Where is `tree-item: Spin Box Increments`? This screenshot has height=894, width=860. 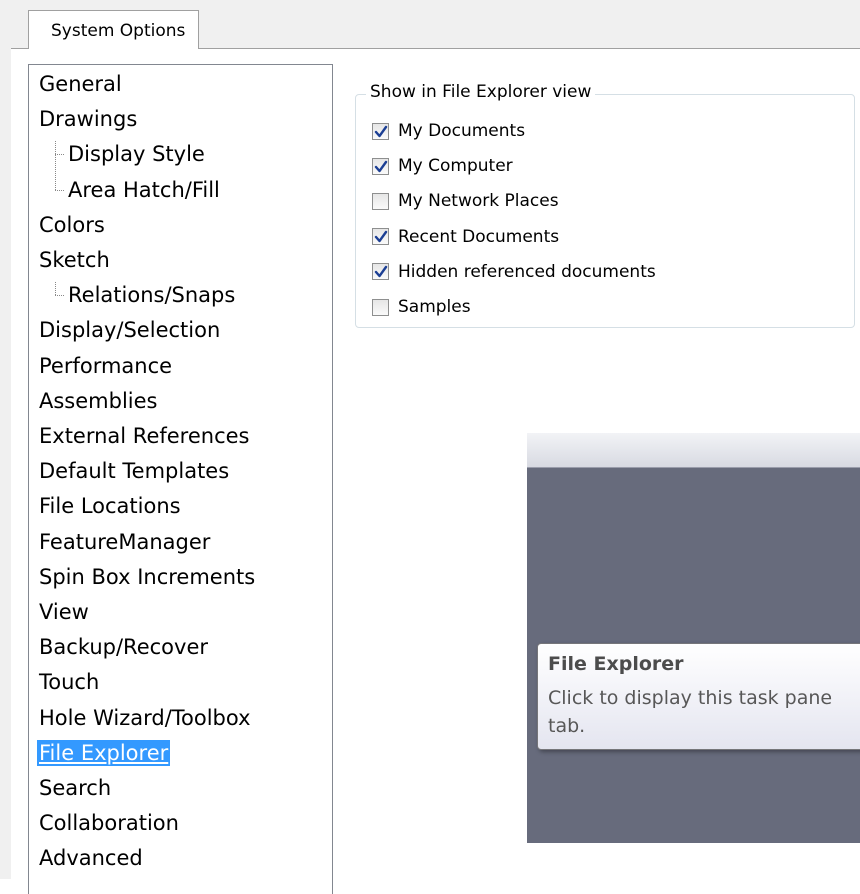
tree-item: Spin Box Increments is located at coordinates (147, 577).